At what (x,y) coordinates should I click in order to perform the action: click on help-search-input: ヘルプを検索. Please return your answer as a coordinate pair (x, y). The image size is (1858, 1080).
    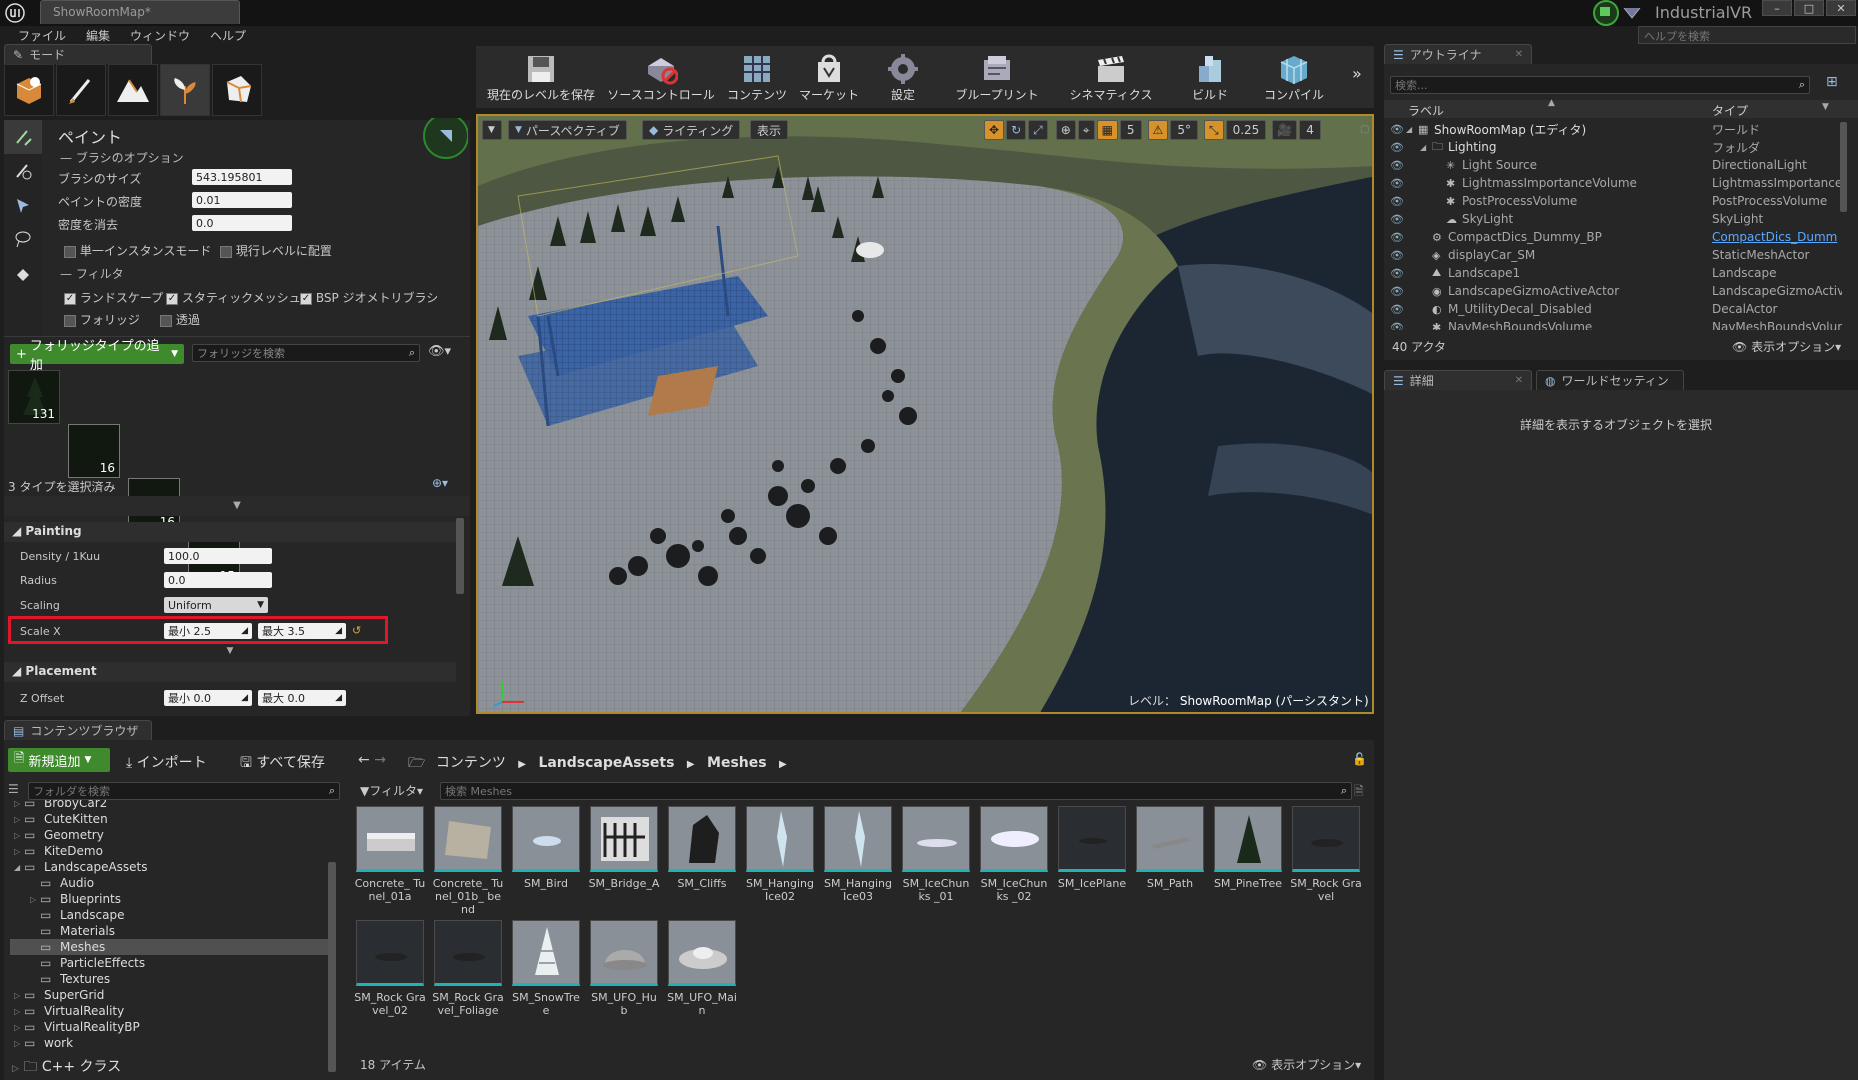
    Looking at the image, I should click on (1747, 35).